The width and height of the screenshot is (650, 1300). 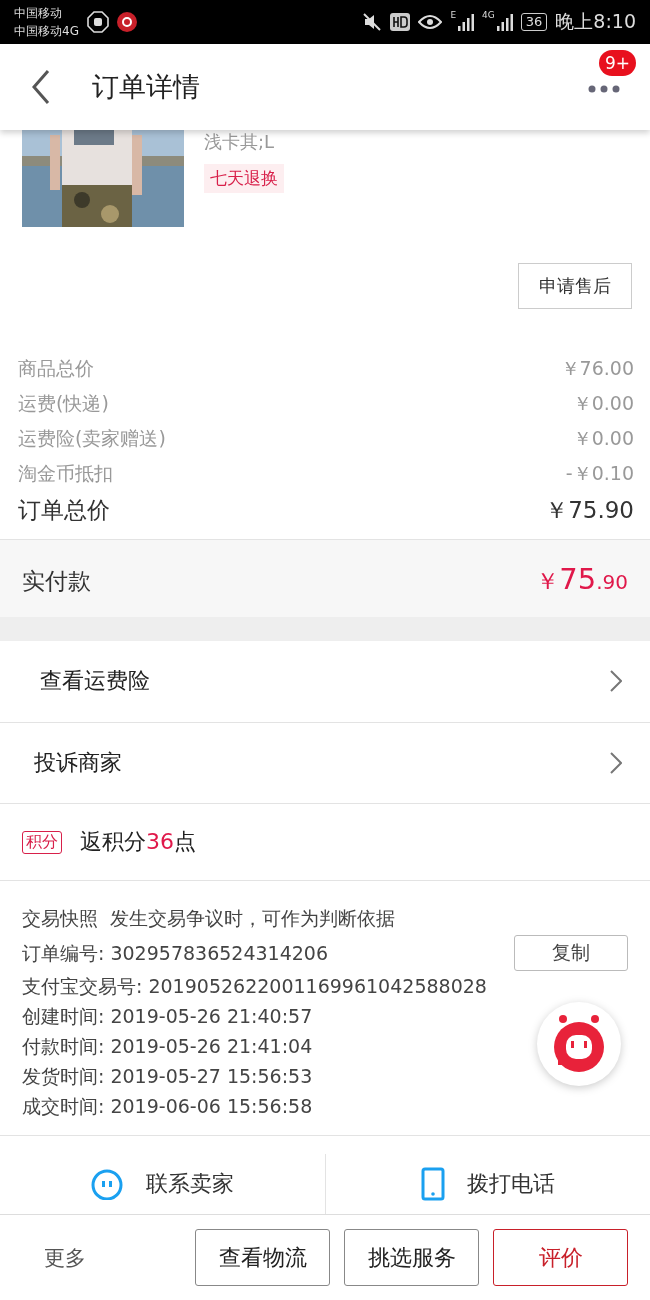 What do you see at coordinates (65, 473) in the screenshot?
I see `cost-label: 淘金币抵扣` at bounding box center [65, 473].